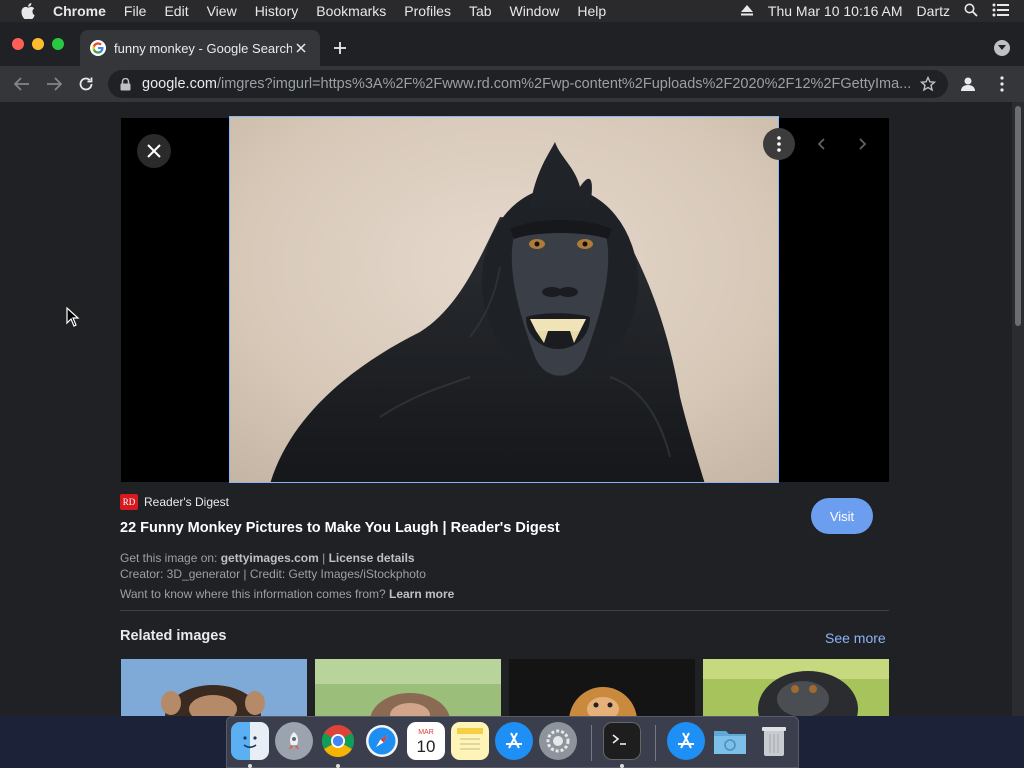 The width and height of the screenshot is (1024, 768). I want to click on downloads-folder-icon, so click(730, 741).